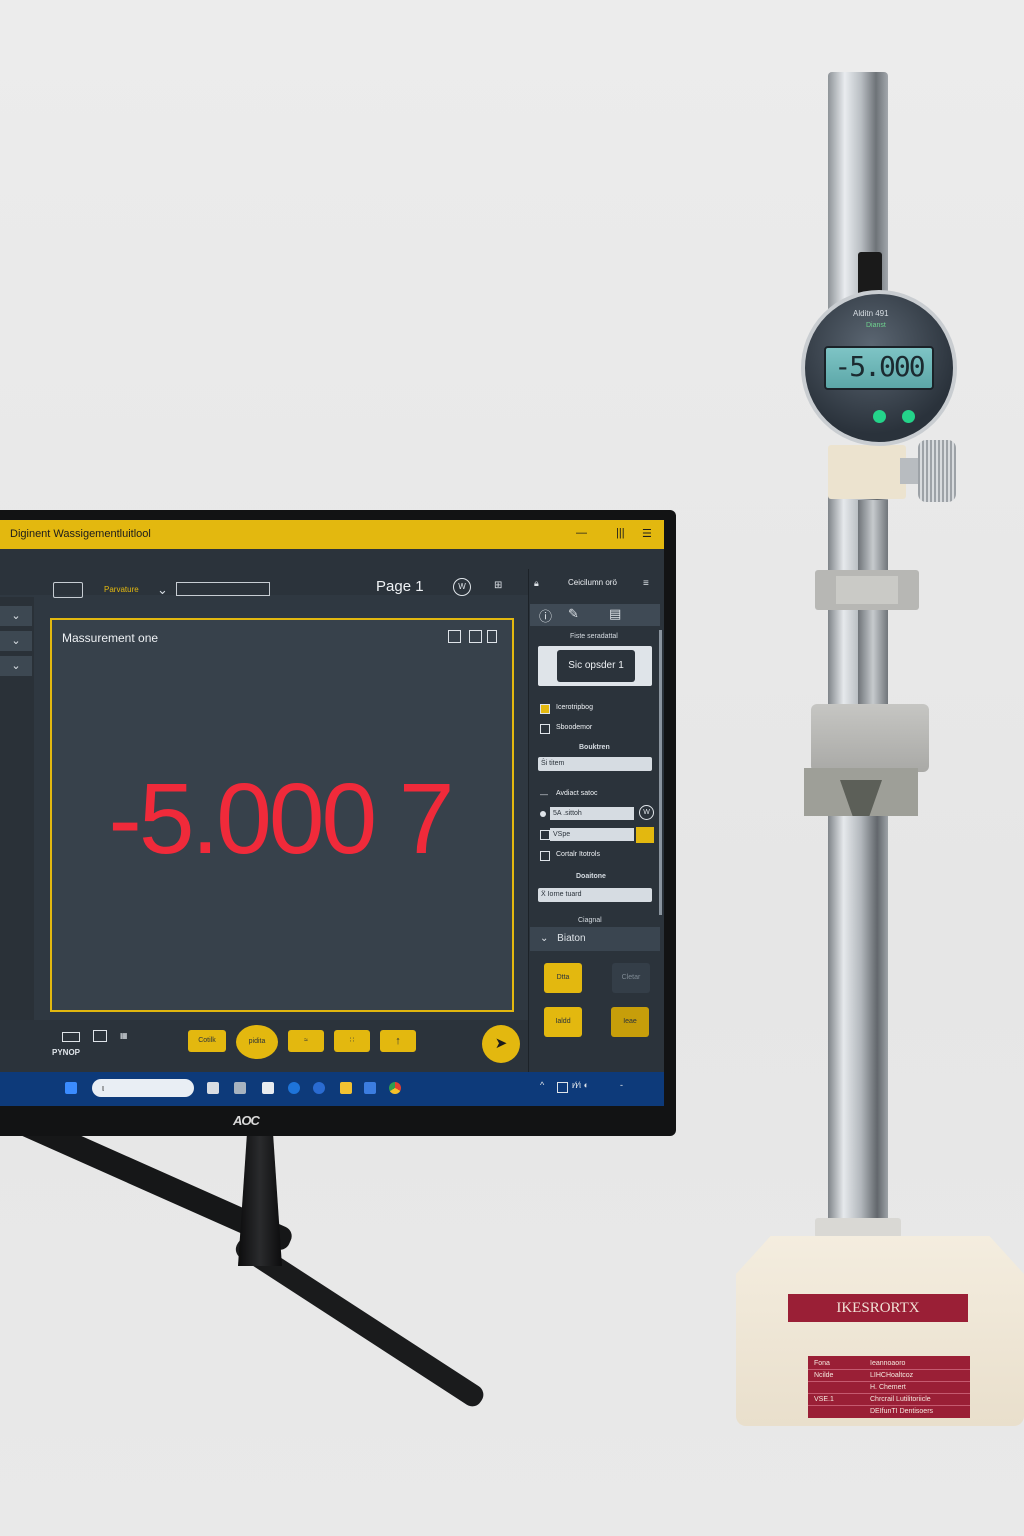  Describe the element at coordinates (615, 614) in the screenshot. I see `document-icon: ▤` at that location.